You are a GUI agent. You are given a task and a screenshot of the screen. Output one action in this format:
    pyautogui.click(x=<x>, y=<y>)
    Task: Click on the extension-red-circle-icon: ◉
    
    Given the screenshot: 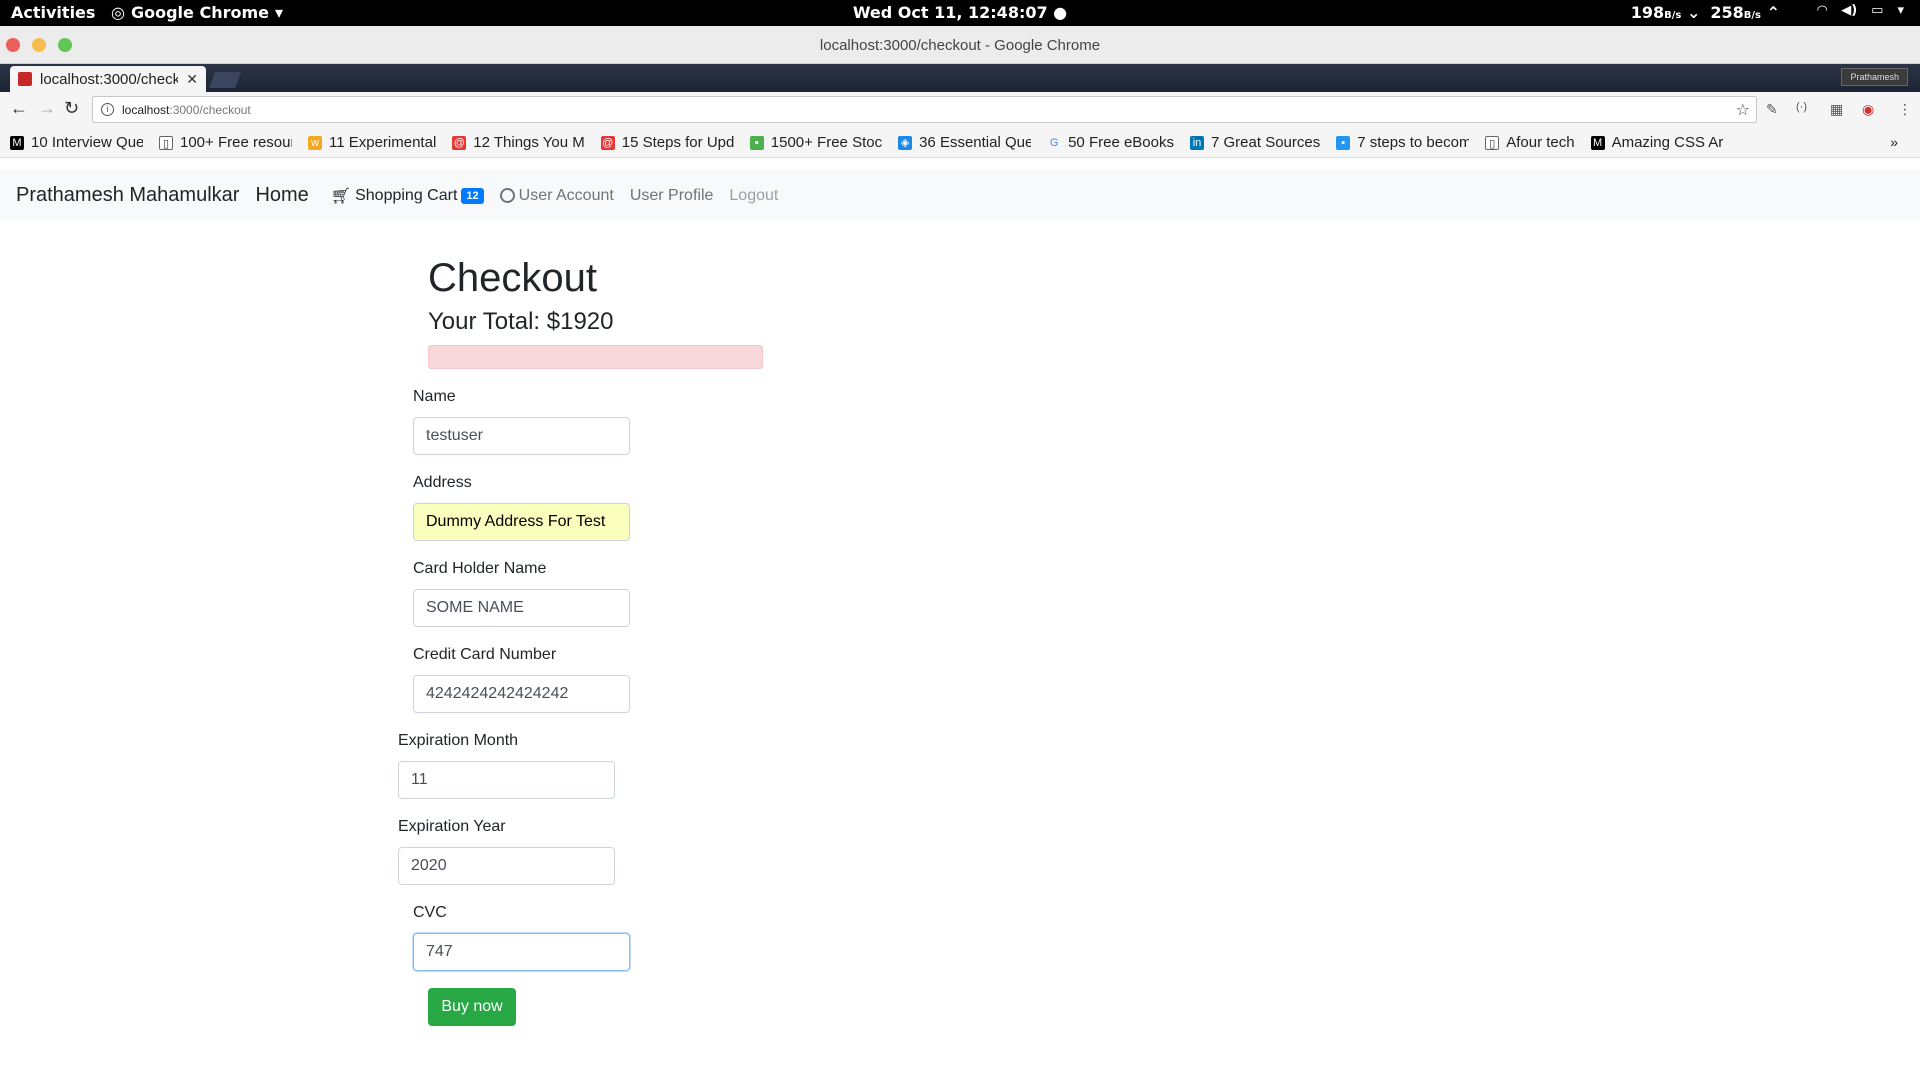 What is the action you would take?
    pyautogui.click(x=1868, y=109)
    